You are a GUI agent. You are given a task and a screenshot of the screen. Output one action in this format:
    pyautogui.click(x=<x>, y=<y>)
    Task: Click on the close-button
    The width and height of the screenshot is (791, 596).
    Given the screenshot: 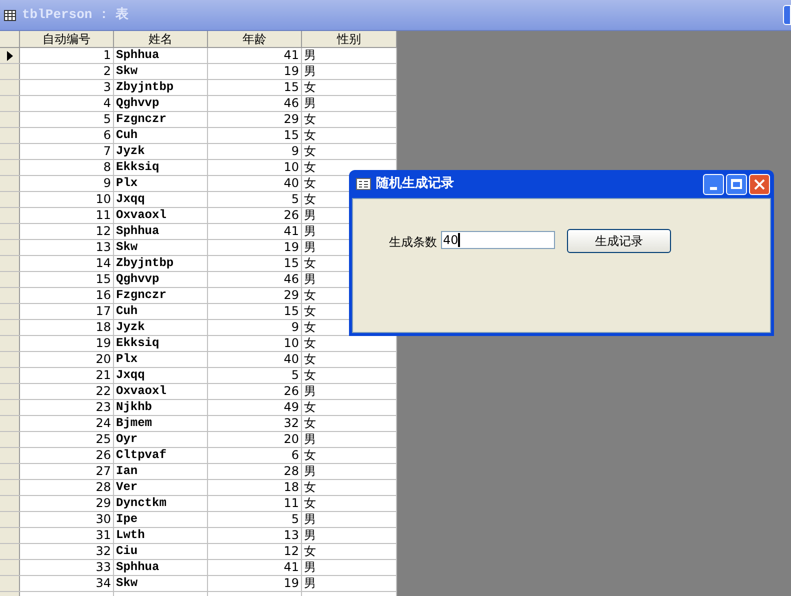 What is the action you would take?
    pyautogui.click(x=759, y=184)
    